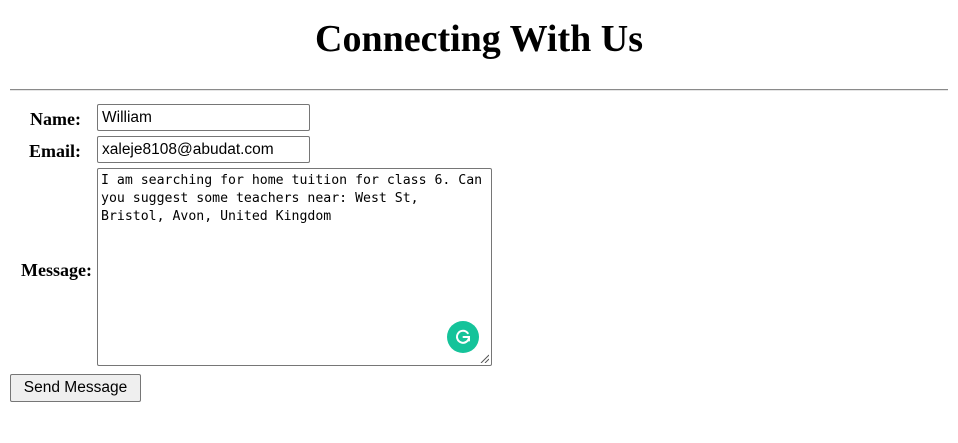 The image size is (958, 443). What do you see at coordinates (484, 358) in the screenshot?
I see `resize-handle-icon` at bounding box center [484, 358].